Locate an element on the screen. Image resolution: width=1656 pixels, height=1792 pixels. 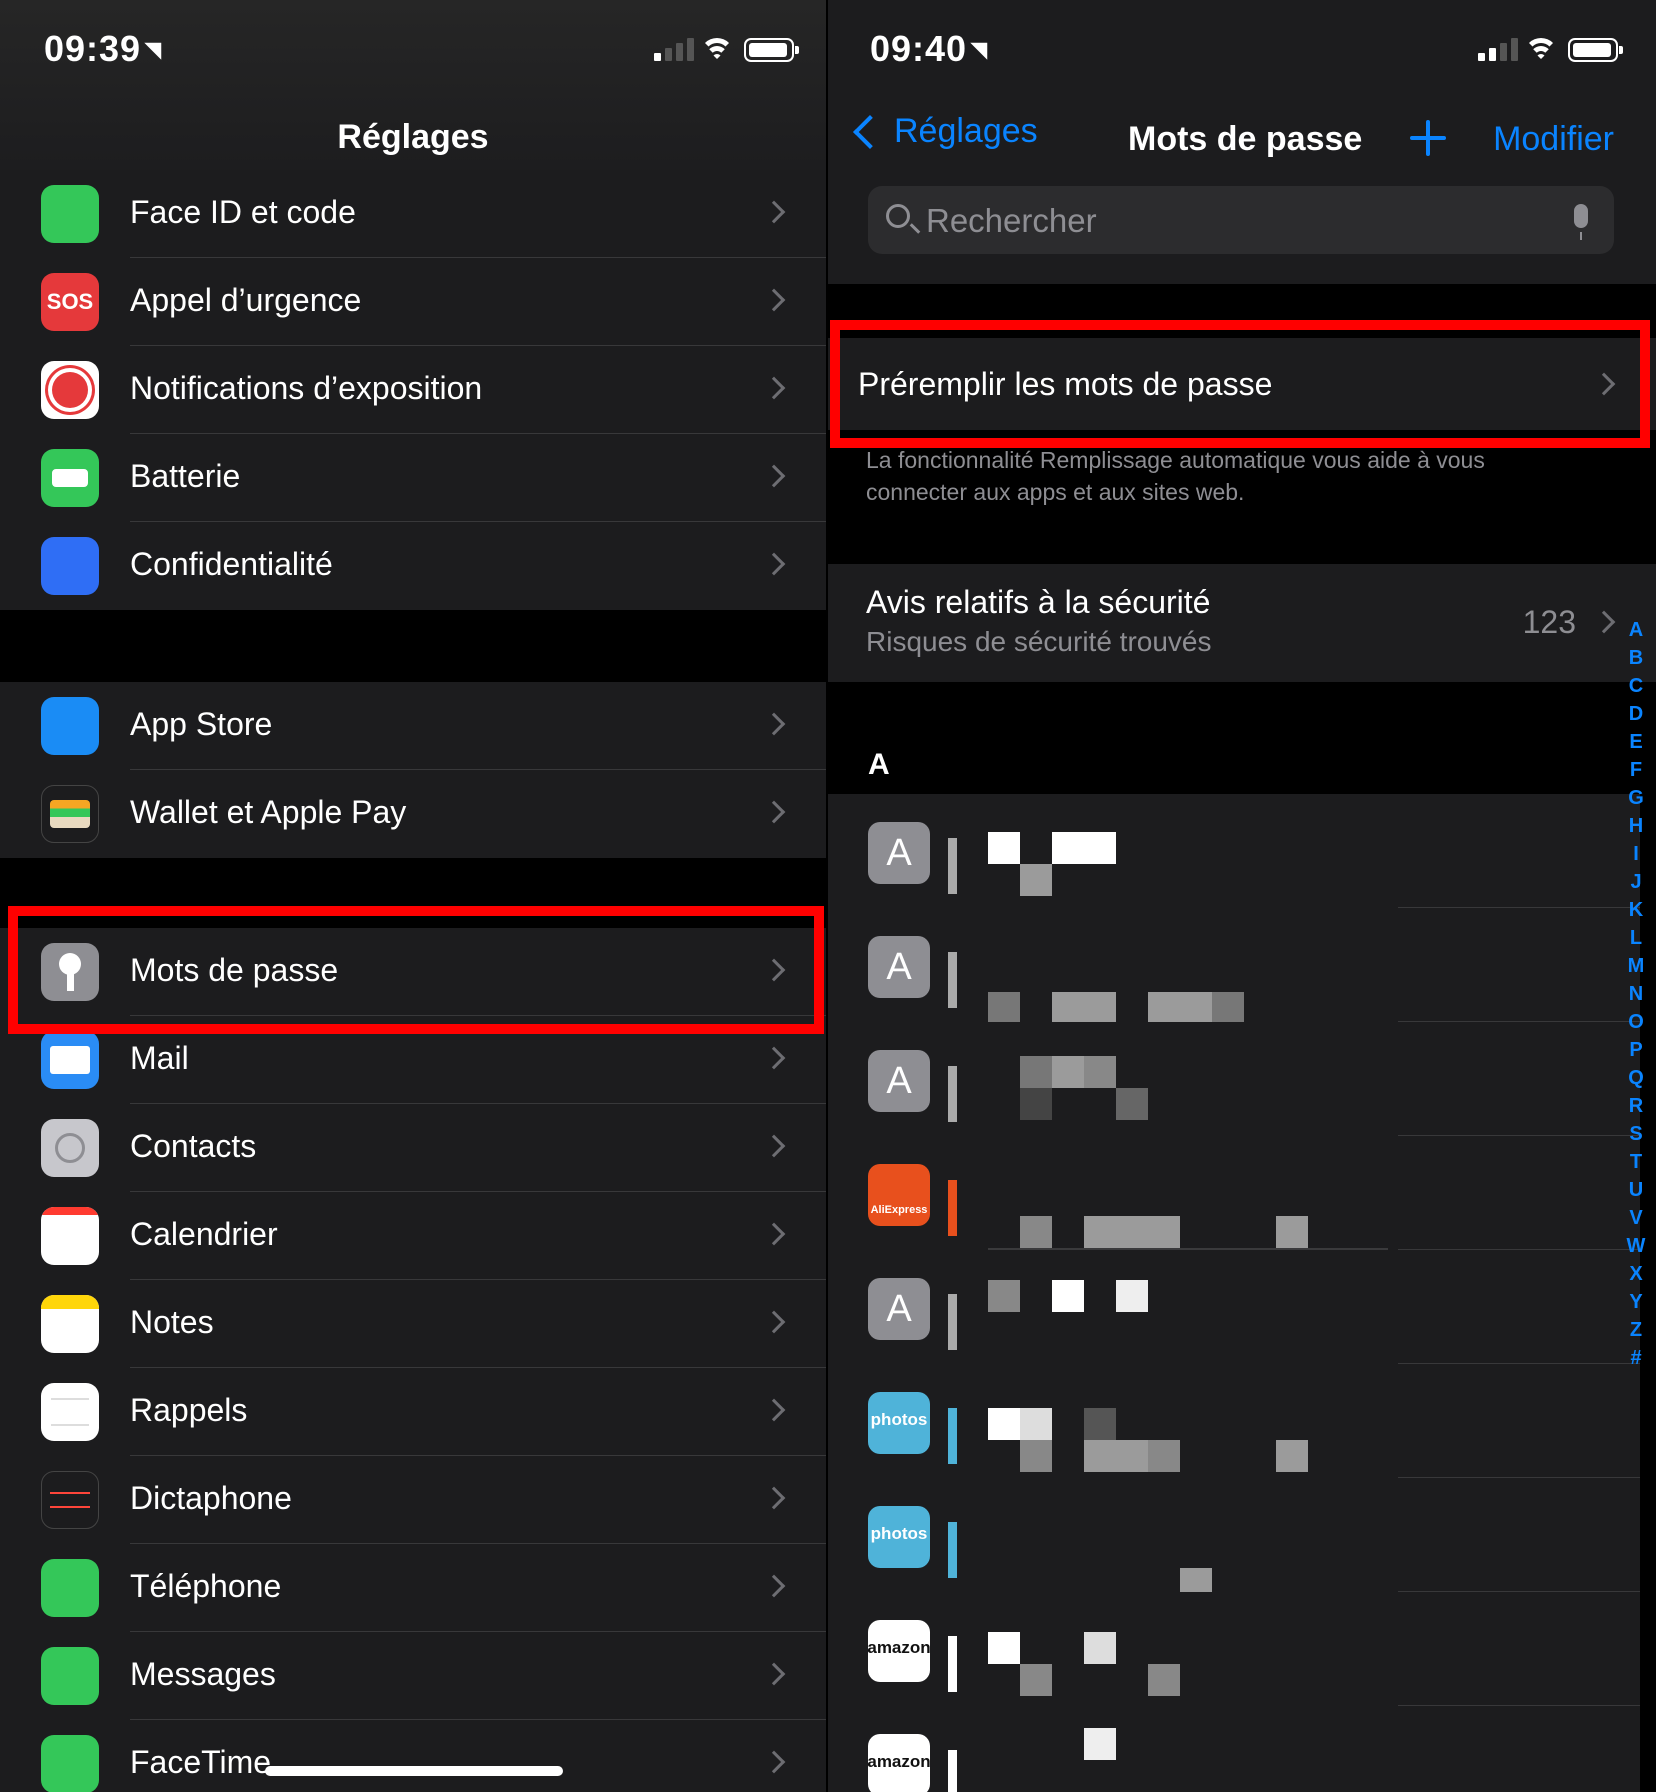
settings-row-exposure: Notifications d’exposition is located at coordinates (413, 390).